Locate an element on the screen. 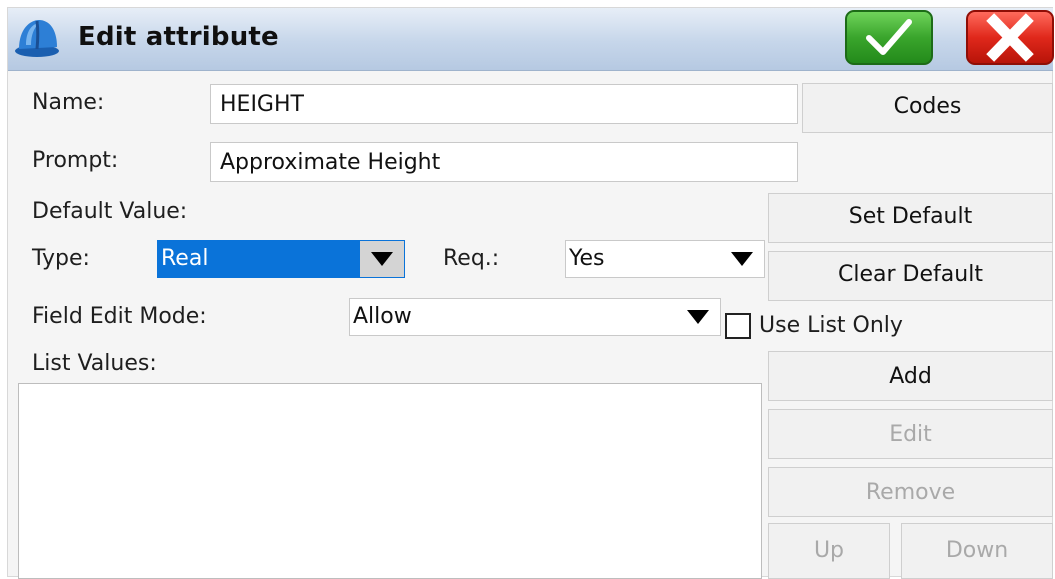  cancel-button is located at coordinates (1010, 37).